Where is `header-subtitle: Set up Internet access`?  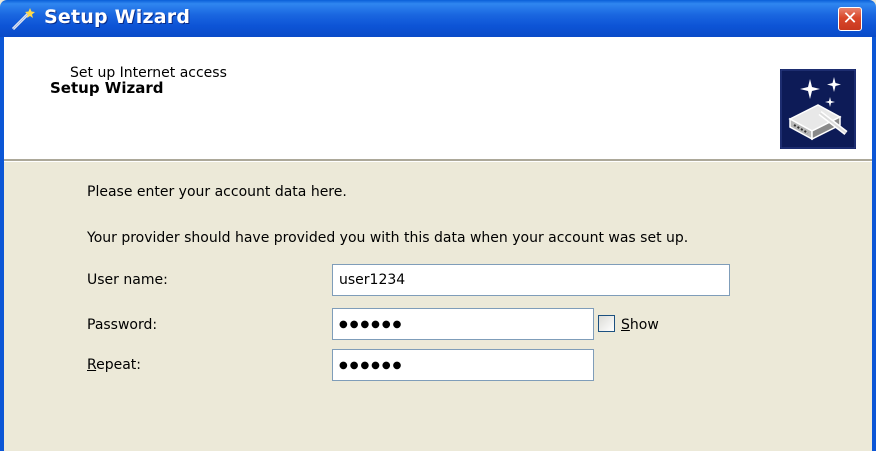 header-subtitle: Set up Internet access is located at coordinates (148, 73).